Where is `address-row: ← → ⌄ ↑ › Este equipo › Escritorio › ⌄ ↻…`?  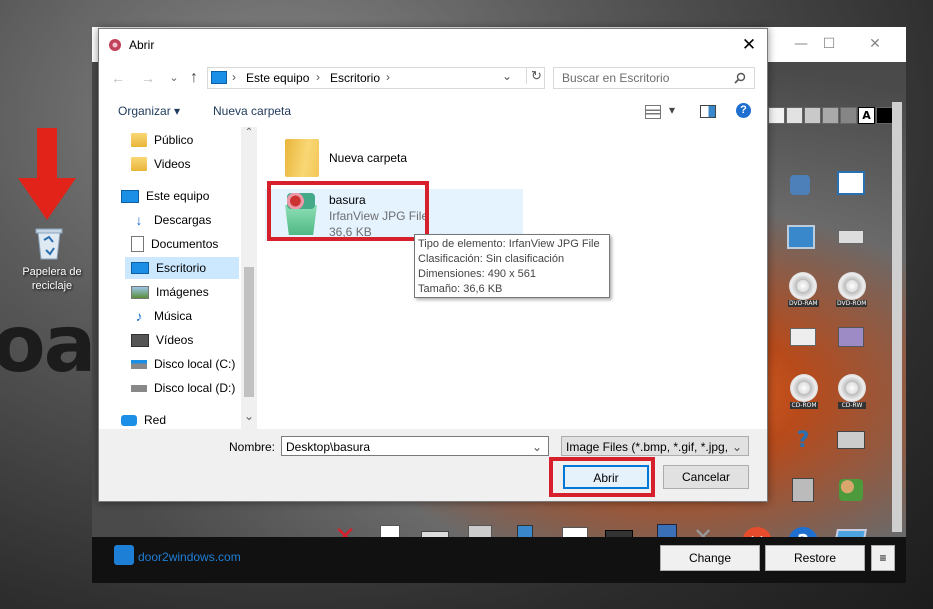
address-row: ← → ⌄ ↑ › Este equipo › Escritorio › ⌄ ↻… is located at coordinates (433, 78).